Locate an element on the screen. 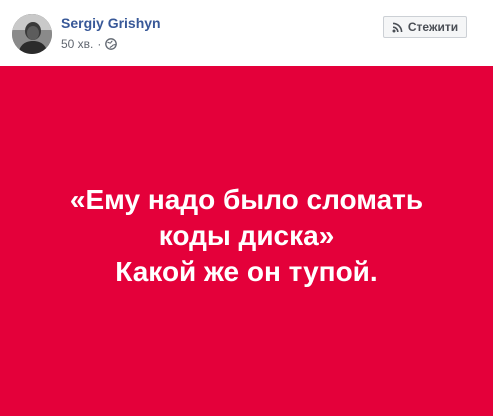 The image size is (499, 416). follow-button: Стежити is located at coordinates (425, 27).